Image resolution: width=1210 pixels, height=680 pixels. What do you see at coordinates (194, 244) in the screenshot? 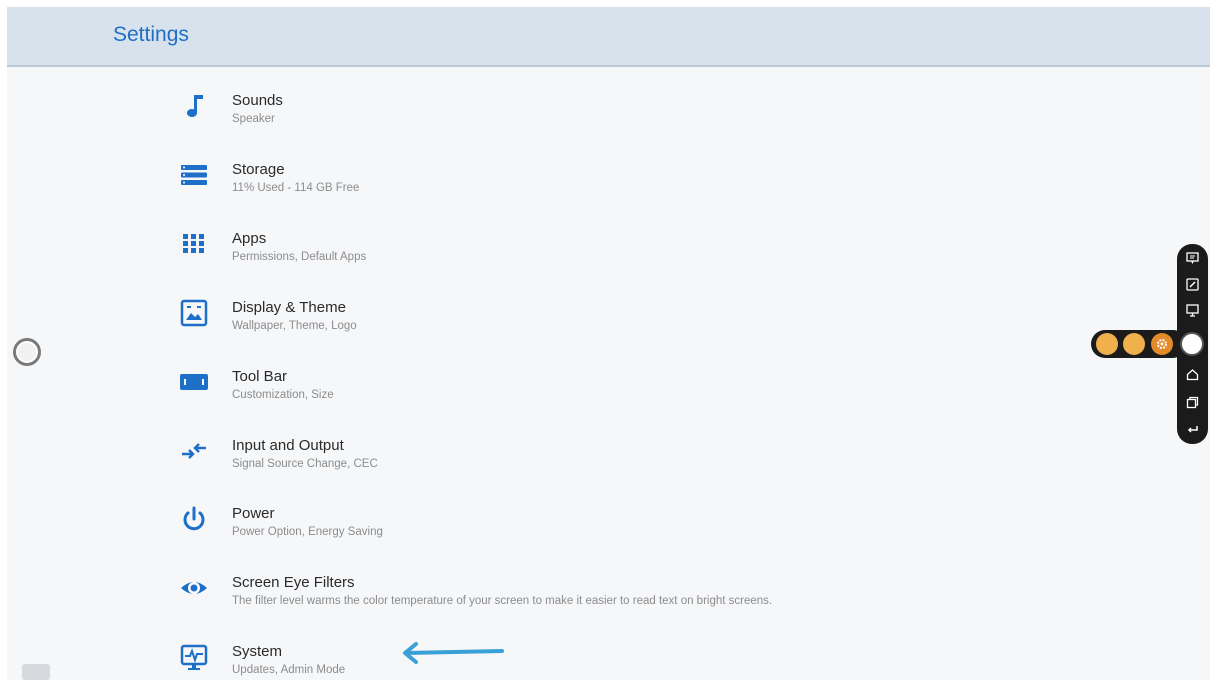
I see `apps-grid-icon` at bounding box center [194, 244].